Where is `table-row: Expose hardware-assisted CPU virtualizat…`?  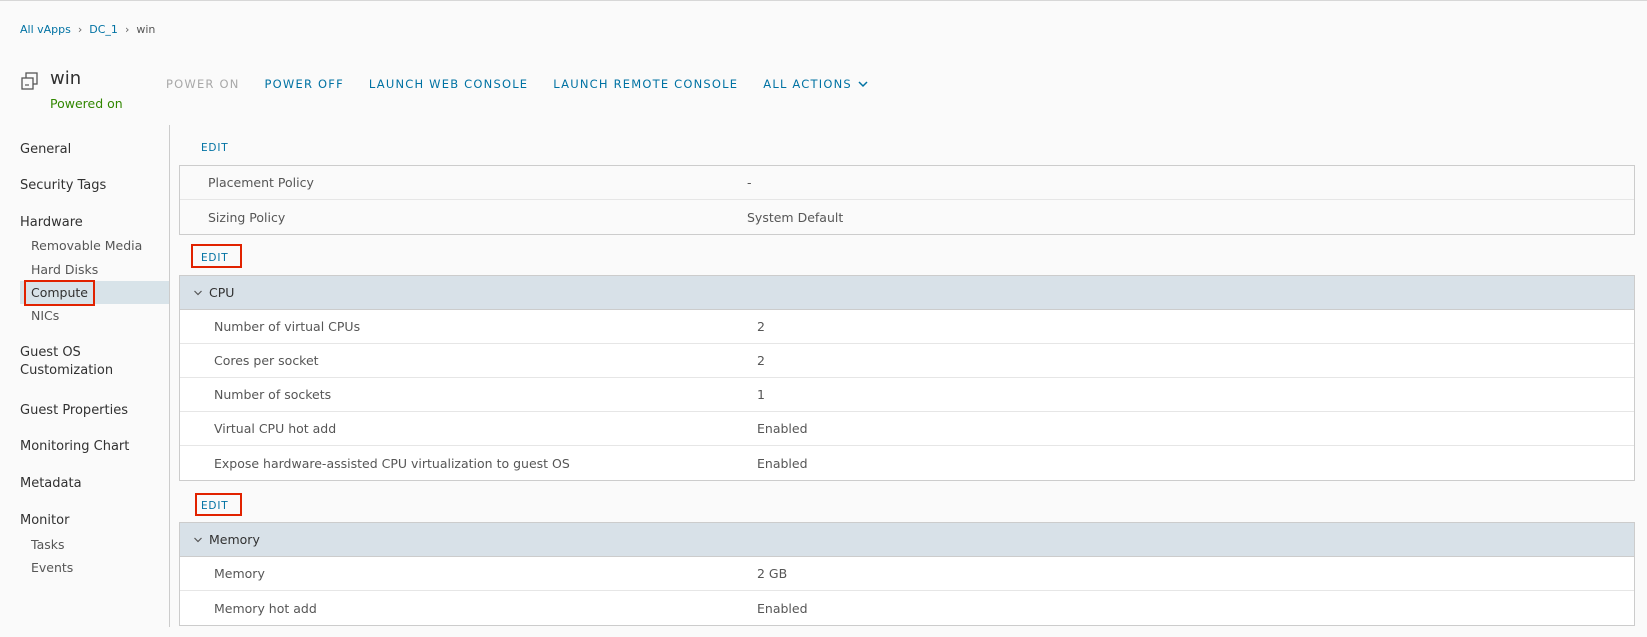
table-row: Expose hardware-assisted CPU virtualizat… is located at coordinates (907, 463).